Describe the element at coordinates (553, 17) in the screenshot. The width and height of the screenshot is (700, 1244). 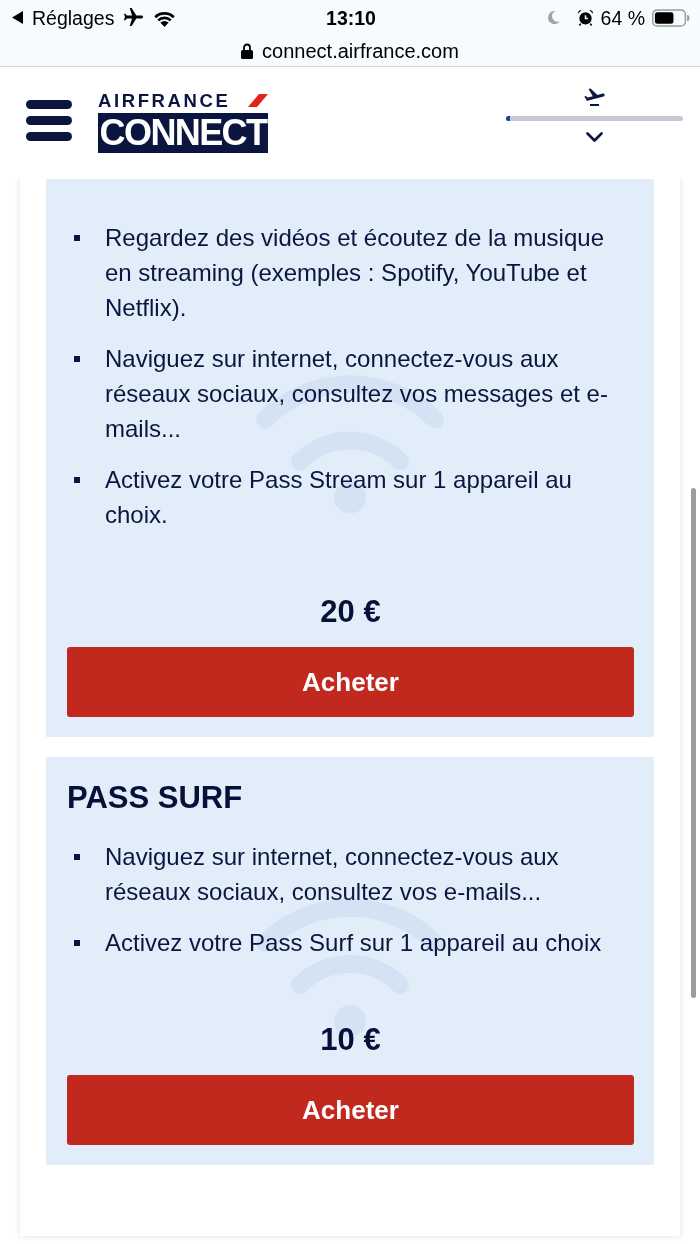
I see `moon-icon` at that location.